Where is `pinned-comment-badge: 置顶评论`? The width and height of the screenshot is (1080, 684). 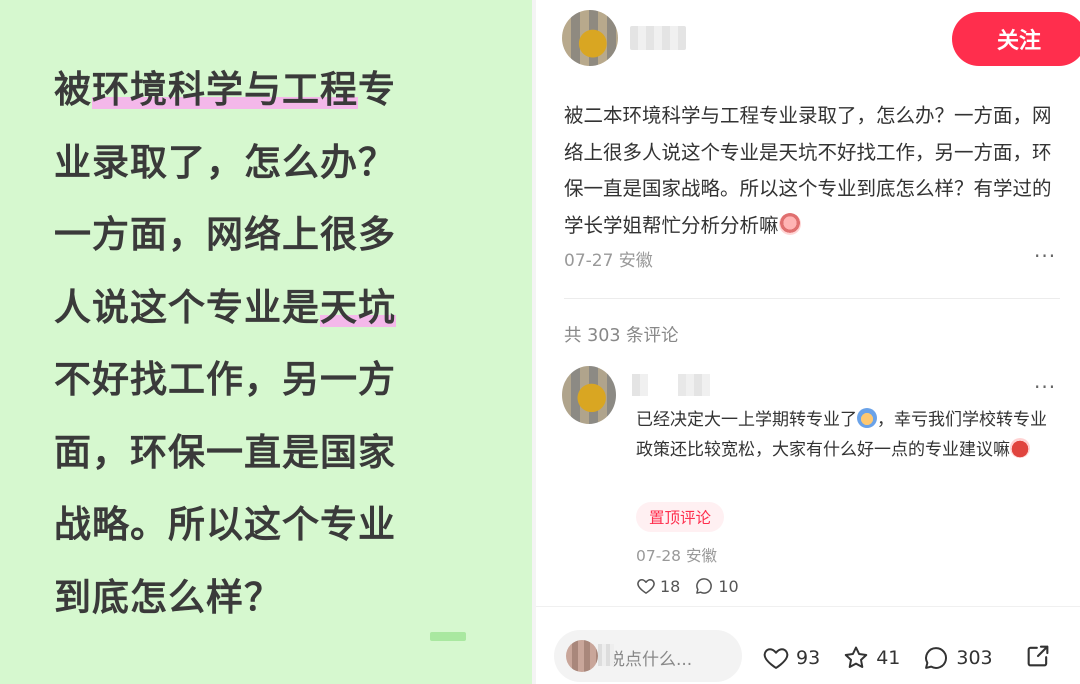 pinned-comment-badge: 置顶评论 is located at coordinates (680, 517).